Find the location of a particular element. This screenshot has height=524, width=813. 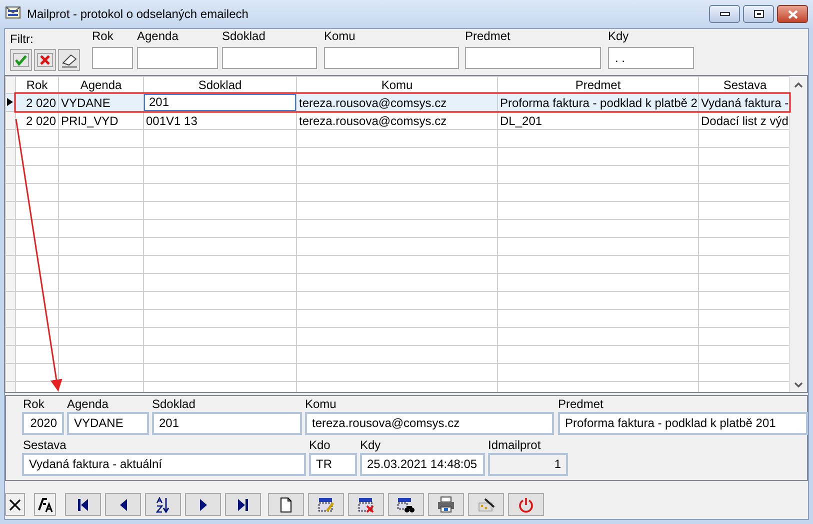

field-label: Sdoklad is located at coordinates (174, 404).